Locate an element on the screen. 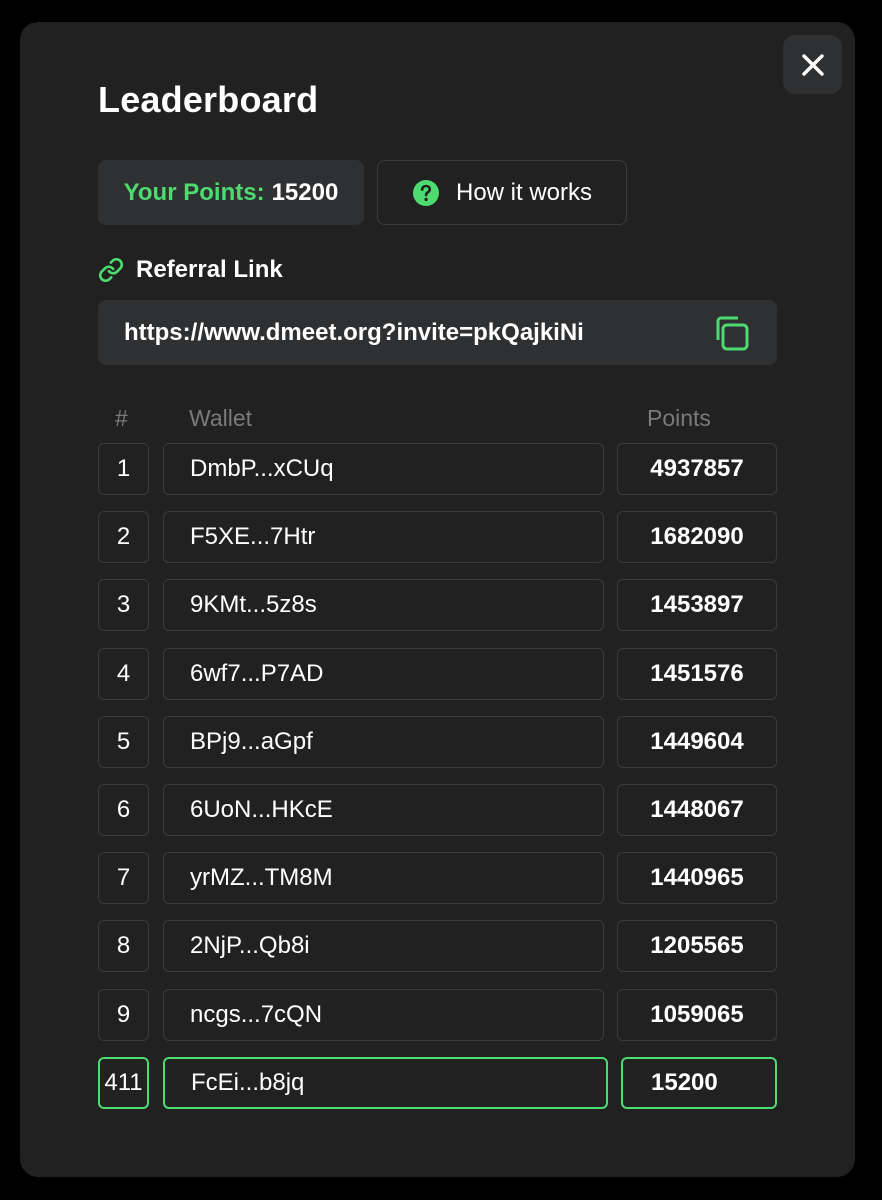 The height and width of the screenshot is (1200, 882). referral-link-header: Referral Link is located at coordinates (190, 270).